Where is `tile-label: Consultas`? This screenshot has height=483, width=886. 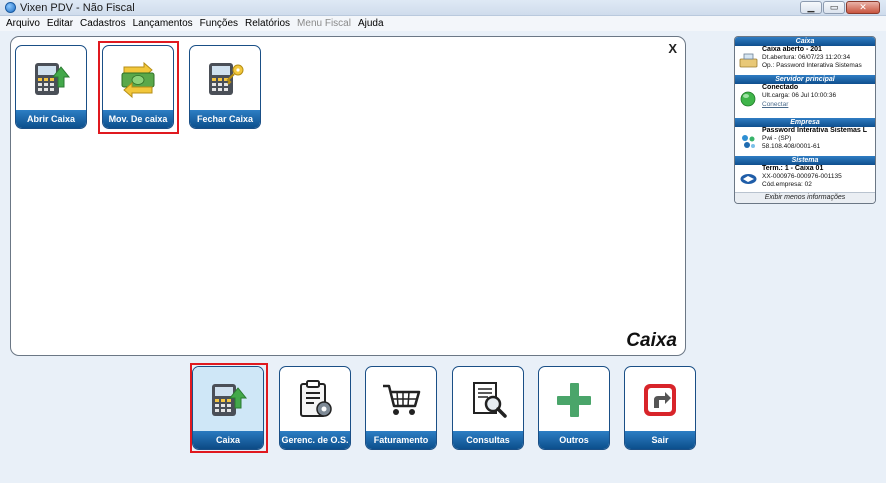
tile-label: Consultas is located at coordinates (488, 440).